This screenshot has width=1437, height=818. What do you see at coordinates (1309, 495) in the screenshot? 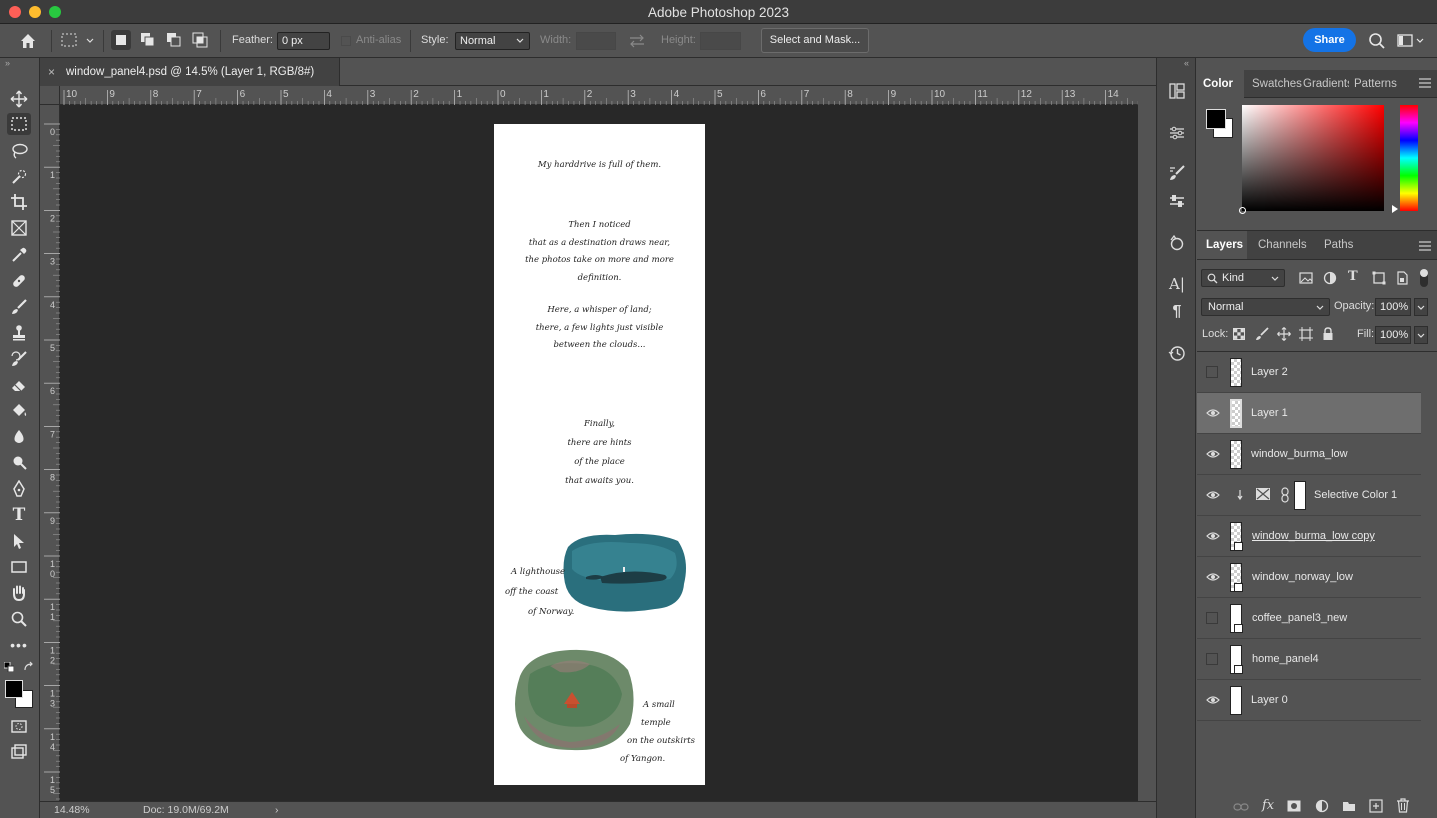
I see `layer-row: Selective Color 1` at bounding box center [1309, 495].